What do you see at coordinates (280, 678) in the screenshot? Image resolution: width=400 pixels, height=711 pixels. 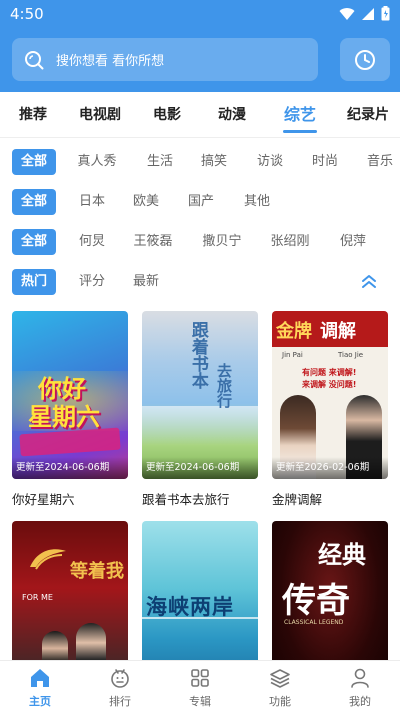 I see `layers-icon` at bounding box center [280, 678].